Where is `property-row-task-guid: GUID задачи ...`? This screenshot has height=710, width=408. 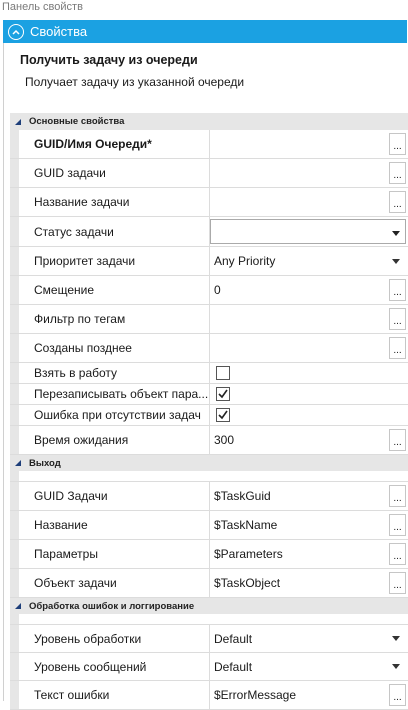
property-row-task-guid: GUID задачи ... is located at coordinates (209, 173).